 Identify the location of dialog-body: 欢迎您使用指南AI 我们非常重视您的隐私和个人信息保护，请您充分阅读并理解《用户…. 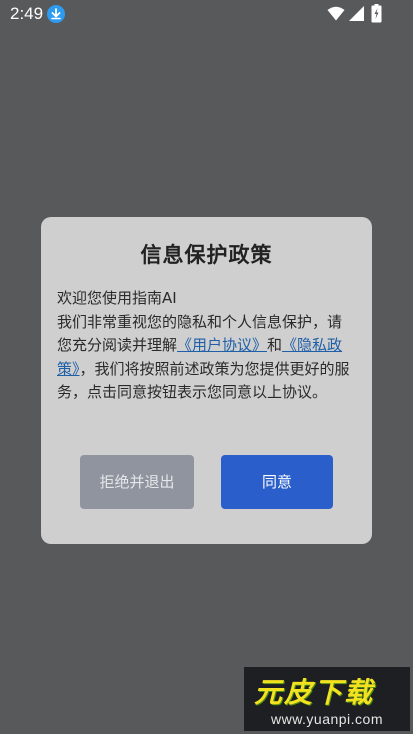
(206, 346).